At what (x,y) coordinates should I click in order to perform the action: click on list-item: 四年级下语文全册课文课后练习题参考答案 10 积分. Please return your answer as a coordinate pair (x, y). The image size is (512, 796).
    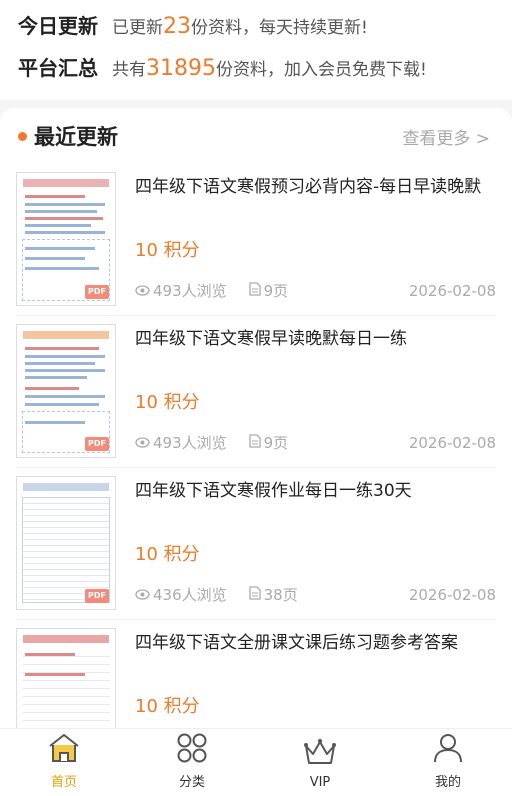
    Looking at the image, I should click on (256, 674).